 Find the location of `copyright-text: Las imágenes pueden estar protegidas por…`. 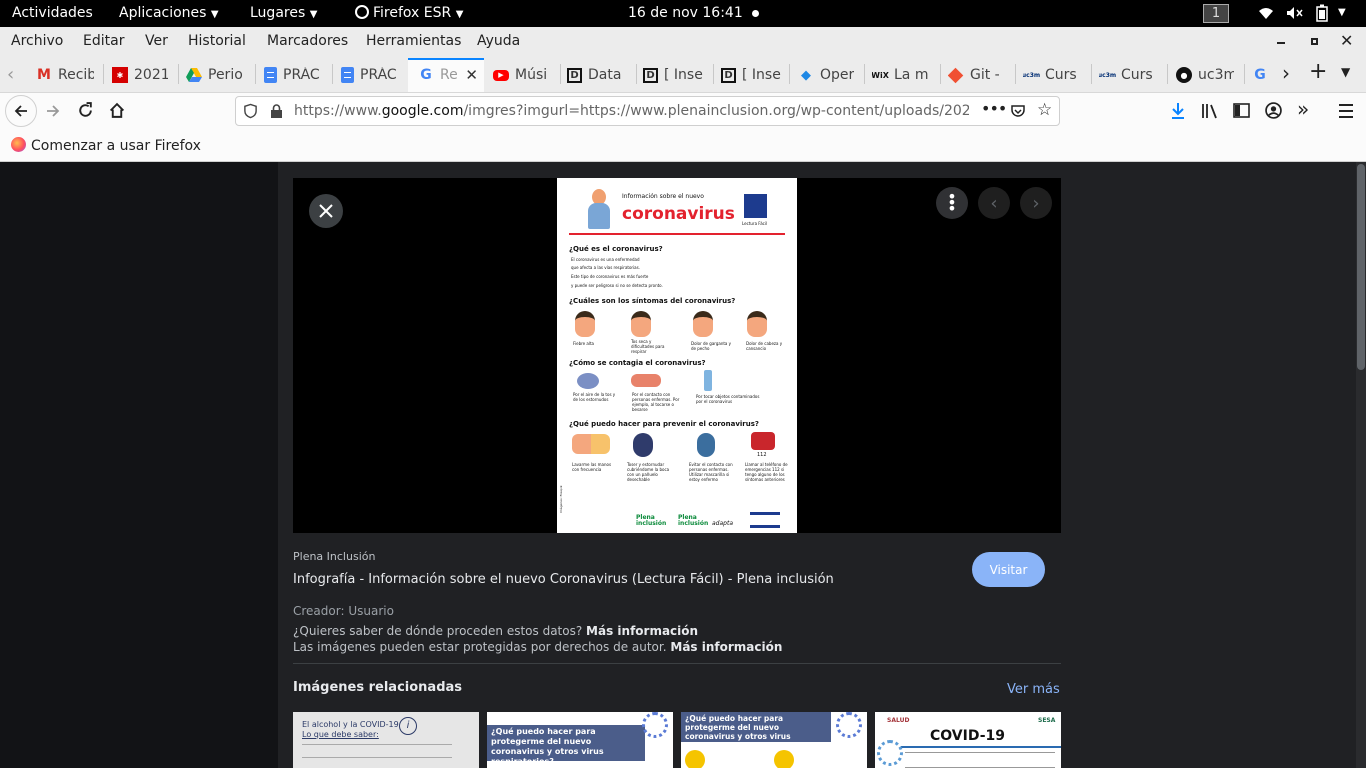

copyright-text: Las imágenes pueden estar protegidas por… is located at coordinates (480, 647).